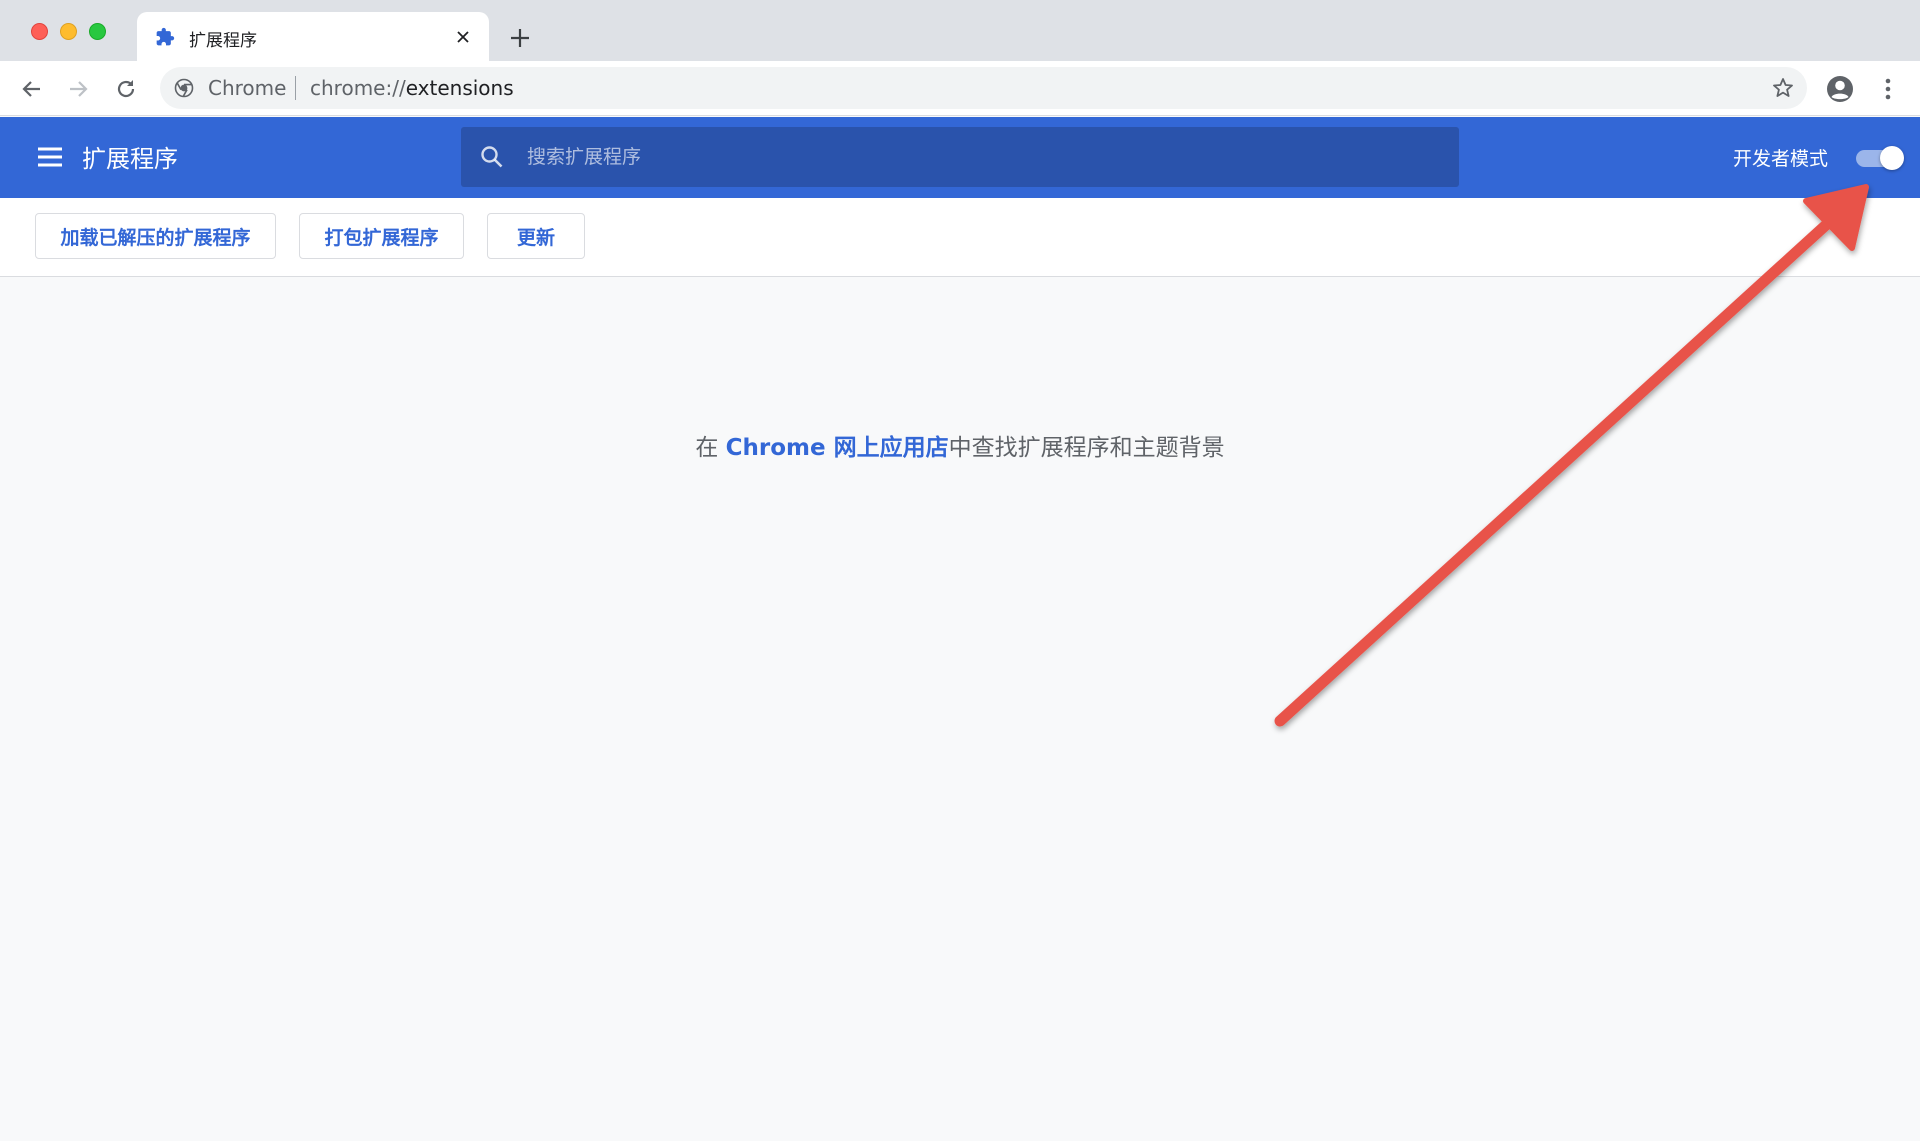 The height and width of the screenshot is (1141, 1920). Describe the element at coordinates (358, 88) in the screenshot. I see `url-scheme: chrome://` at that location.